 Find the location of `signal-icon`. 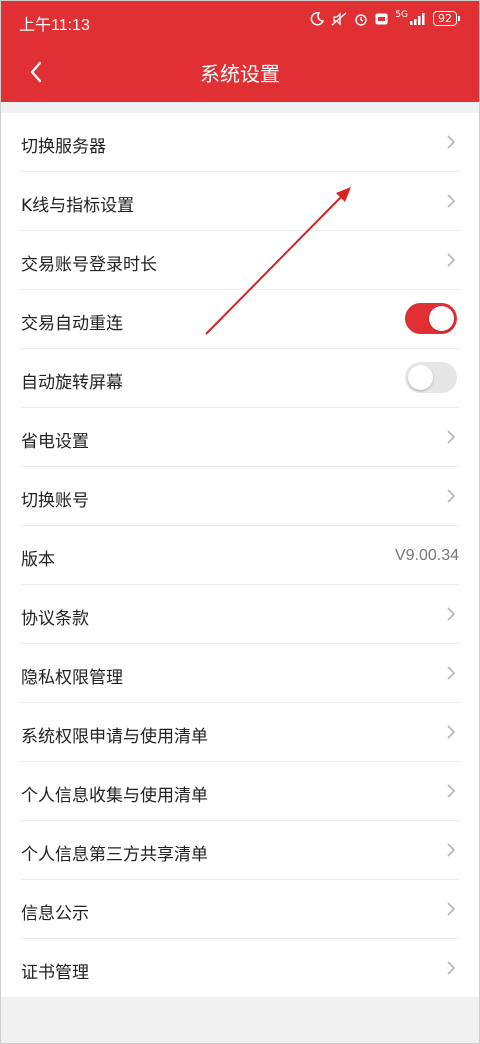

signal-icon is located at coordinates (417, 18).